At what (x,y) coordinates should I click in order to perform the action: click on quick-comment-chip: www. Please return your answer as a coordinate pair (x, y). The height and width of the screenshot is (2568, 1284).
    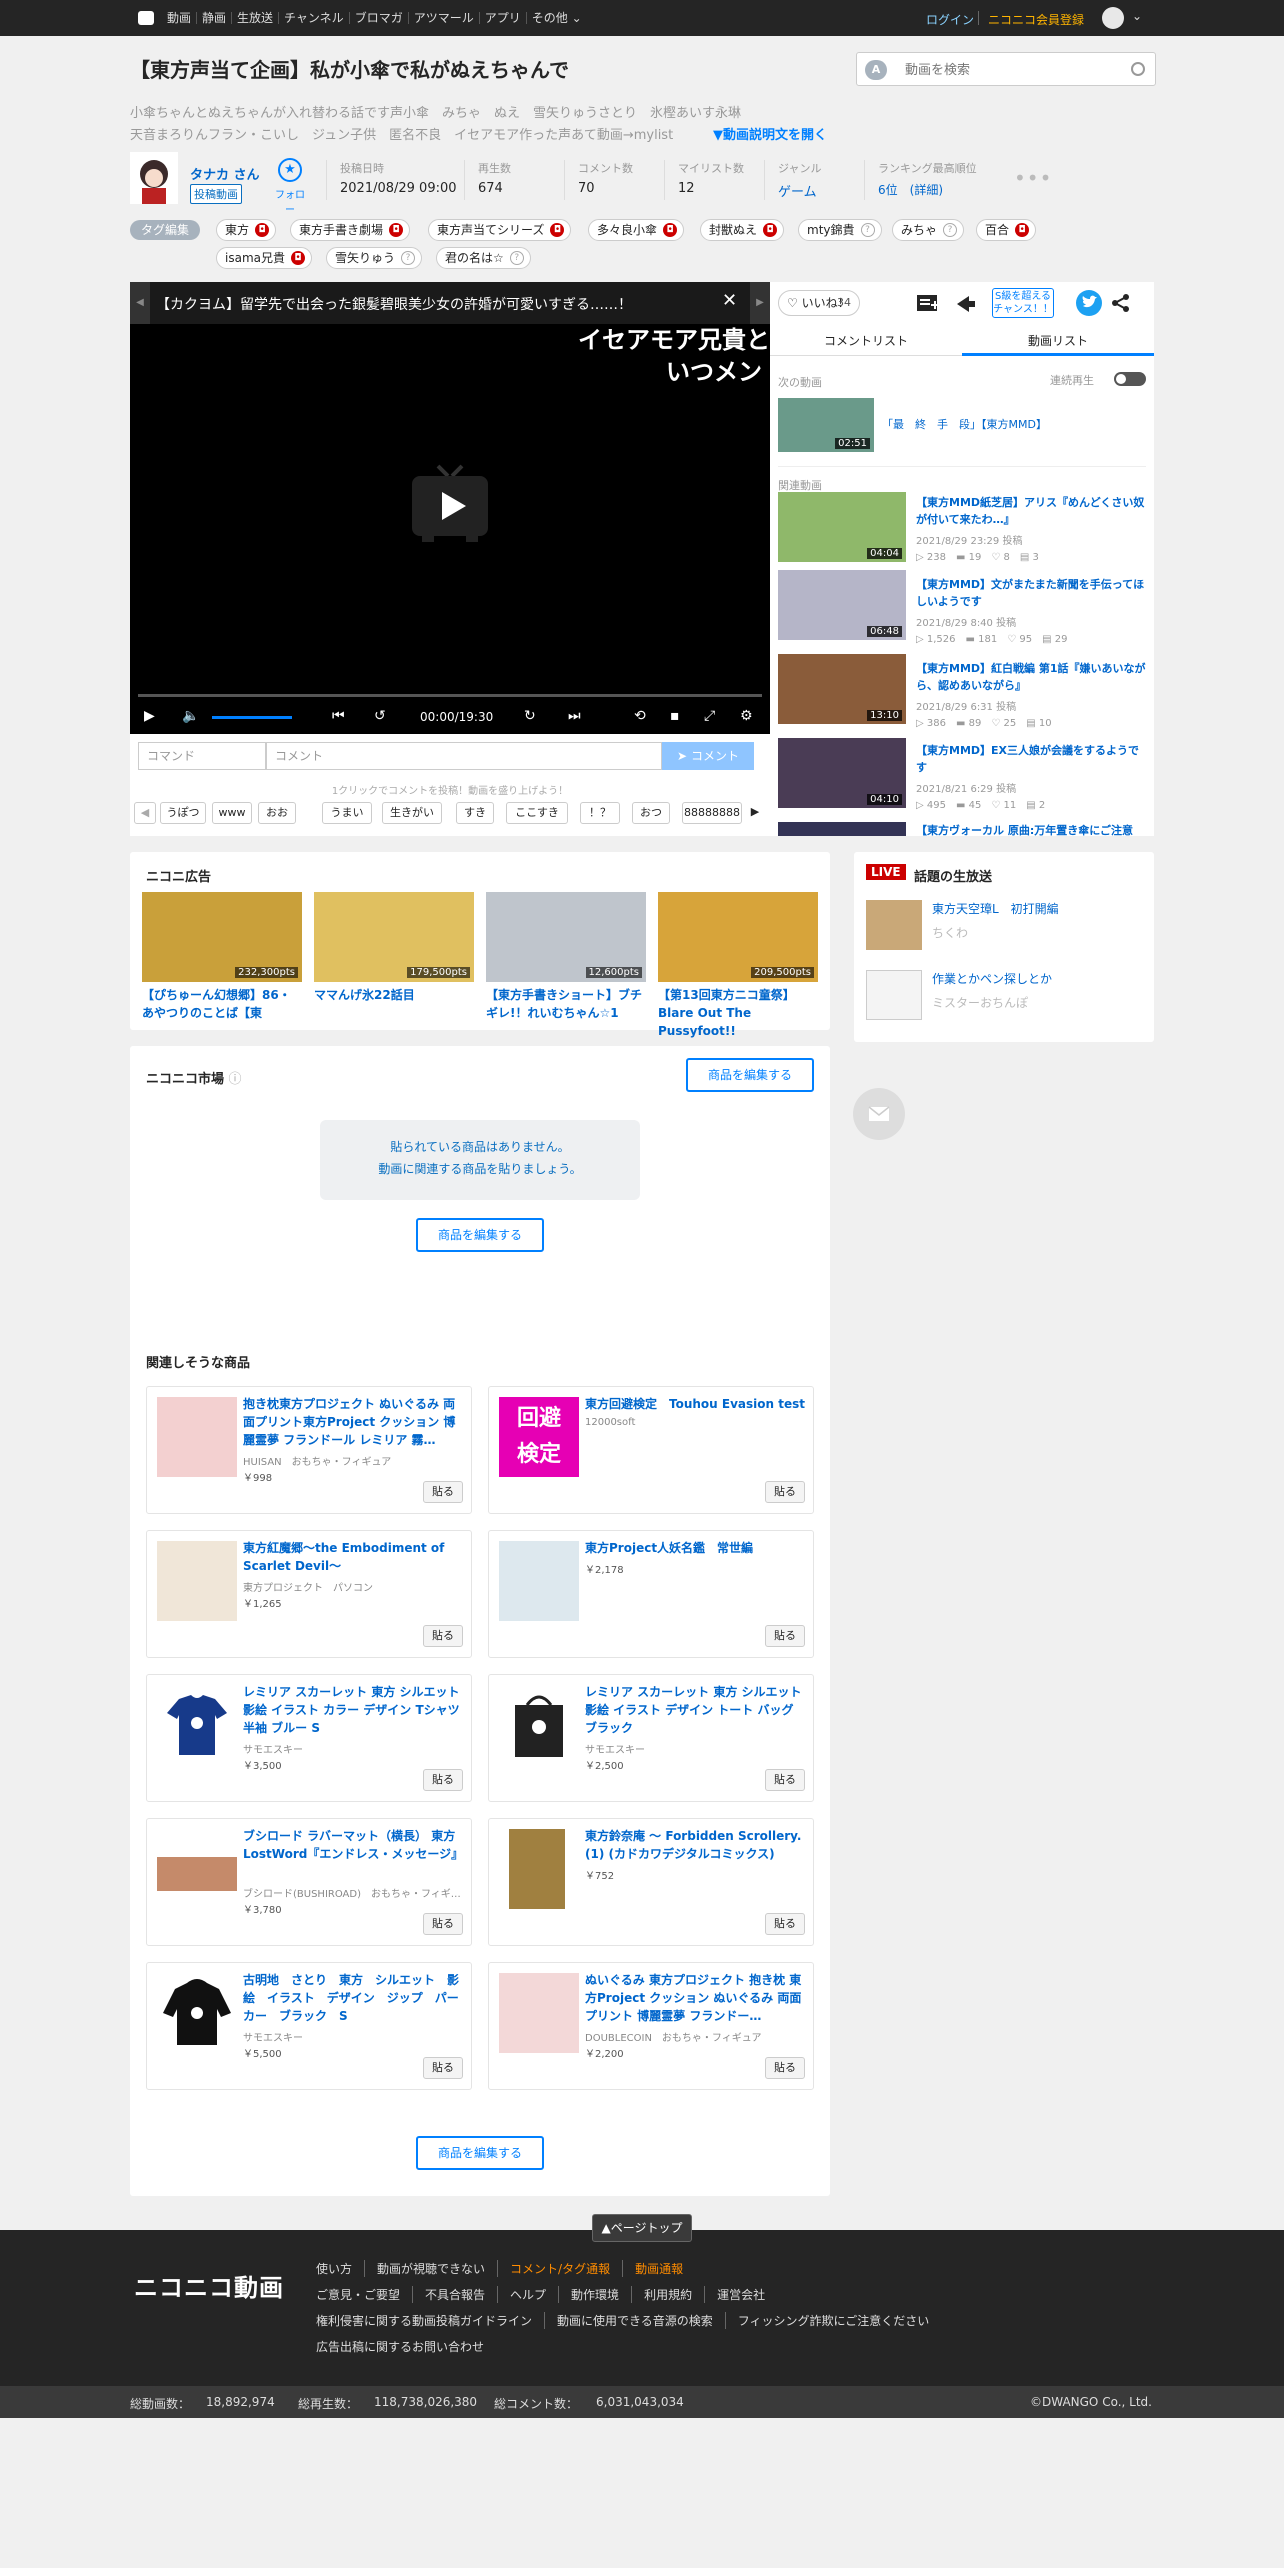
    Looking at the image, I should click on (232, 813).